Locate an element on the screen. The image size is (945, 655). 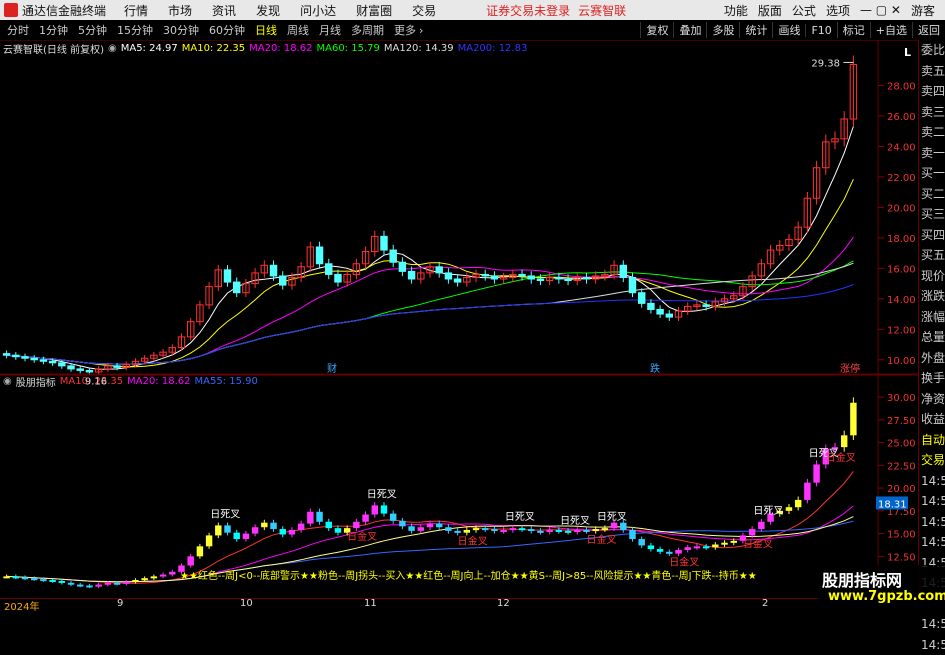
menu-quotes: 行情 is located at coordinates (136, 10).